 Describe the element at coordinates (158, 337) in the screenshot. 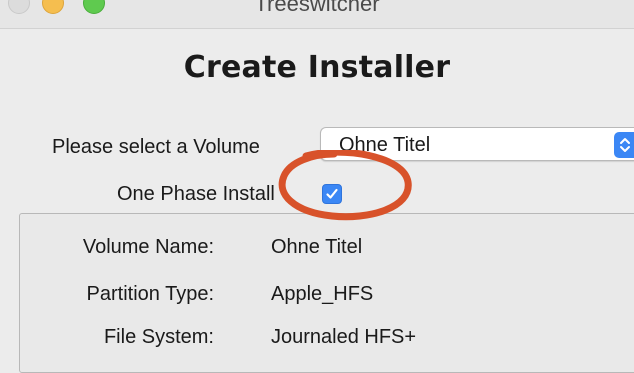

I see `file-system-label: File System:` at that location.